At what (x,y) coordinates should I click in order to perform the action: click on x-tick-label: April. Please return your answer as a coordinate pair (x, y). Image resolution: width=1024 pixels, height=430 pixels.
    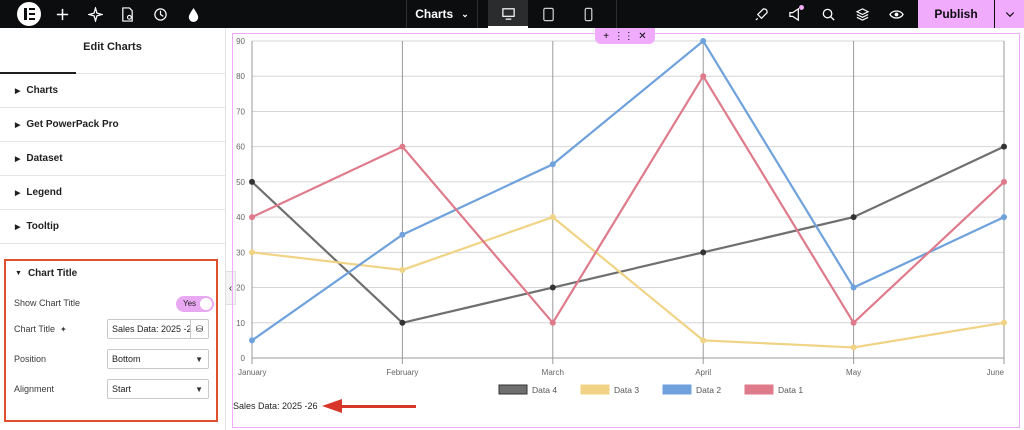
    Looking at the image, I should click on (703, 372).